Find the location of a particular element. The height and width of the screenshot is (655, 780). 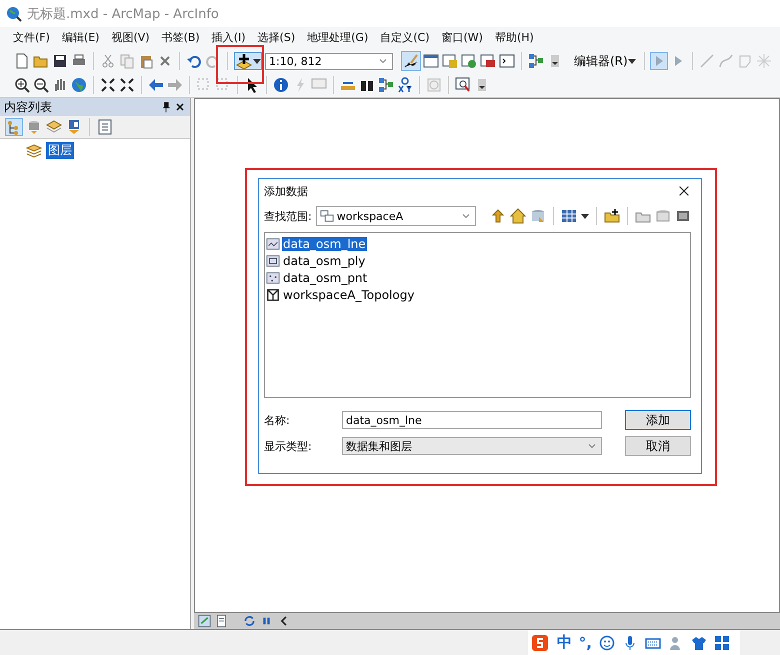

cancel-button: 取消 is located at coordinates (658, 446).